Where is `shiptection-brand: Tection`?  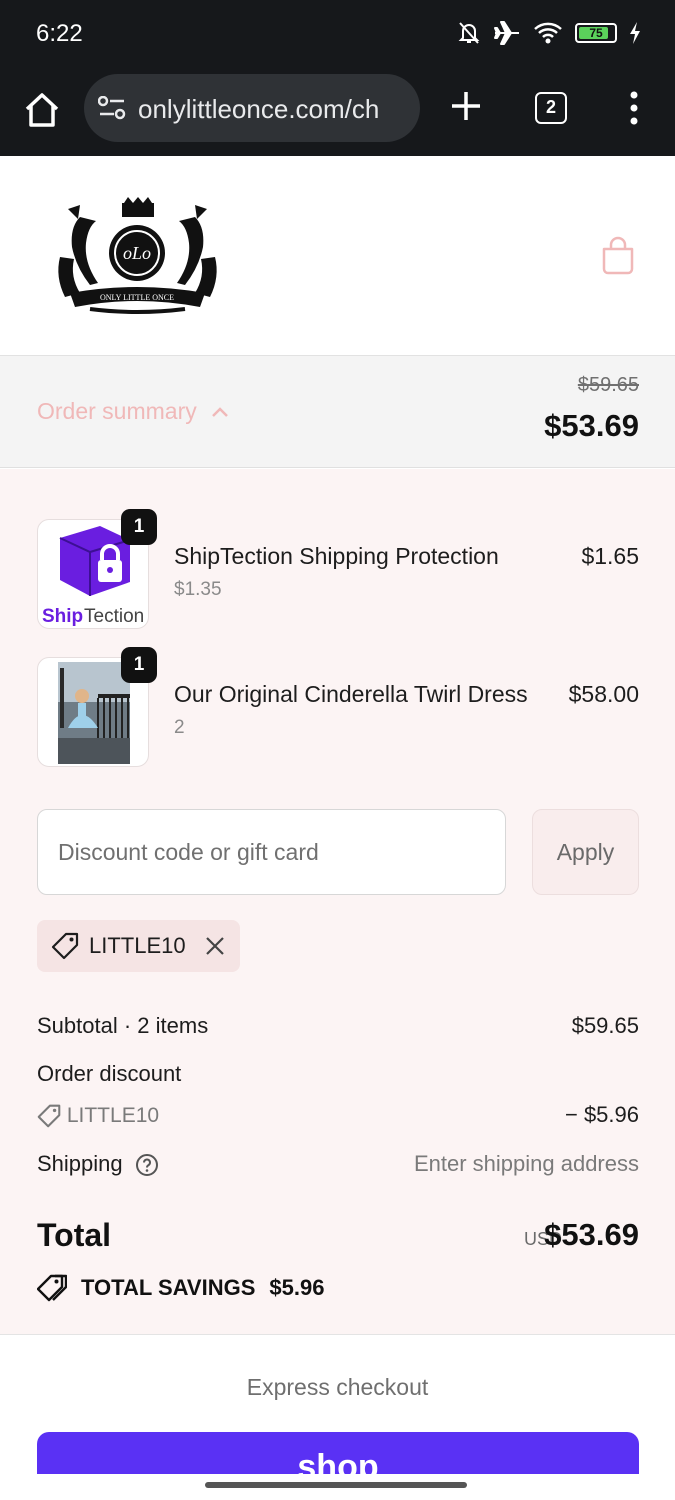 shiptection-brand: Tection is located at coordinates (114, 616).